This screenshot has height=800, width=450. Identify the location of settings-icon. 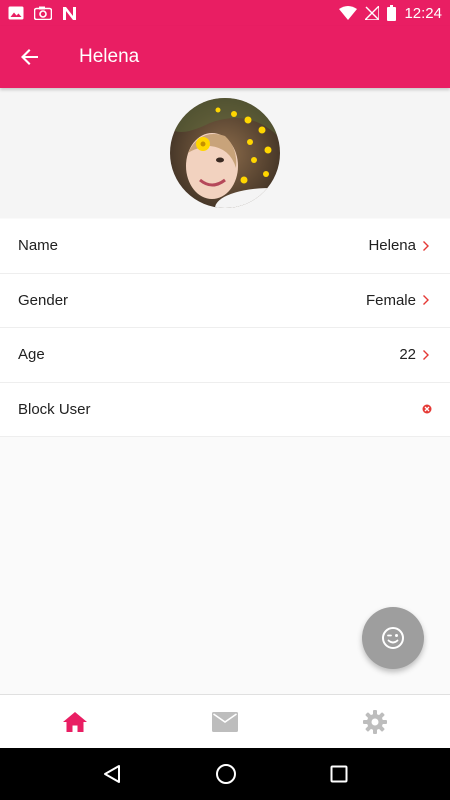
(375, 721).